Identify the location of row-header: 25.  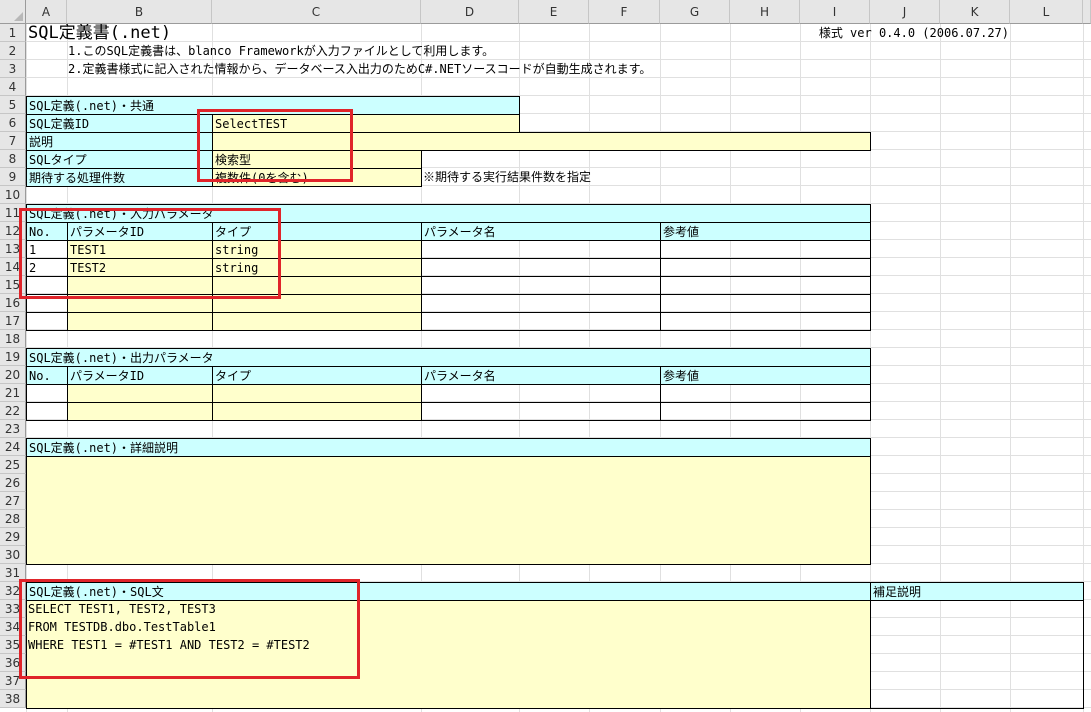
(13, 465).